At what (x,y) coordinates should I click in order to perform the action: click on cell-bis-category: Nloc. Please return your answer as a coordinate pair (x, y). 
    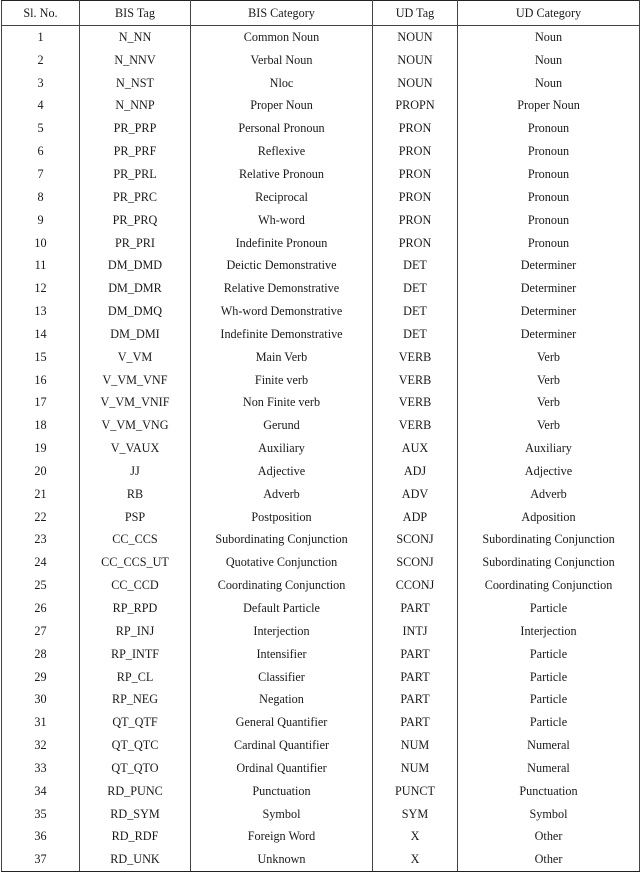
    Looking at the image, I should click on (281, 83).